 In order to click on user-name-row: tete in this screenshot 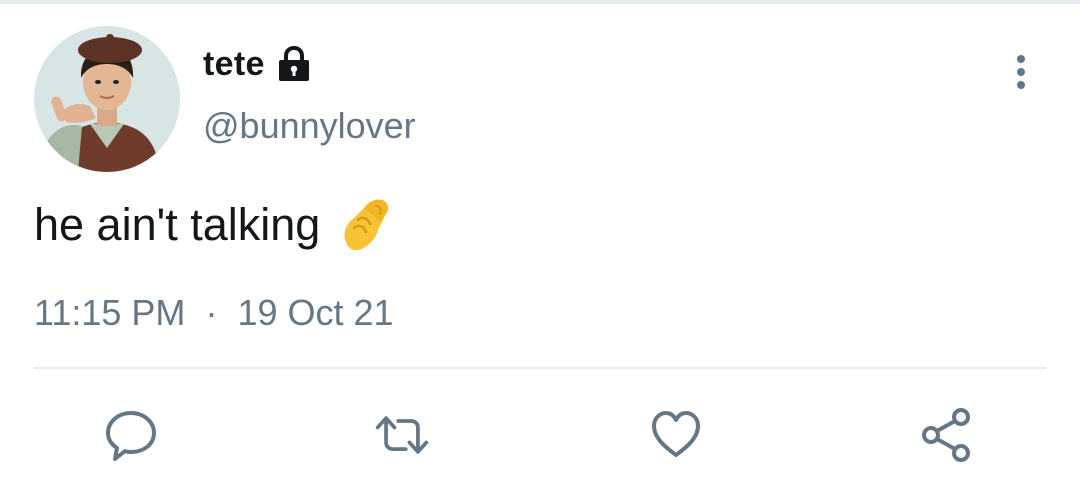, I will do `click(258, 64)`.